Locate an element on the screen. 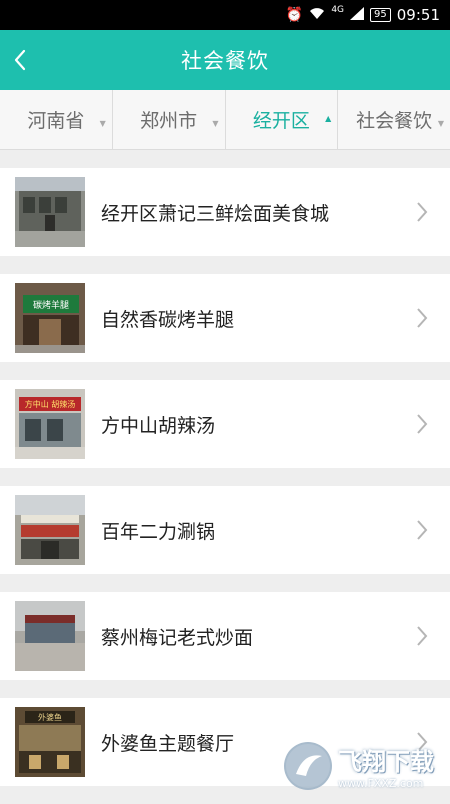 This screenshot has width=450, height=804. list-item: 百年二力涮锅 is located at coordinates (225, 530).